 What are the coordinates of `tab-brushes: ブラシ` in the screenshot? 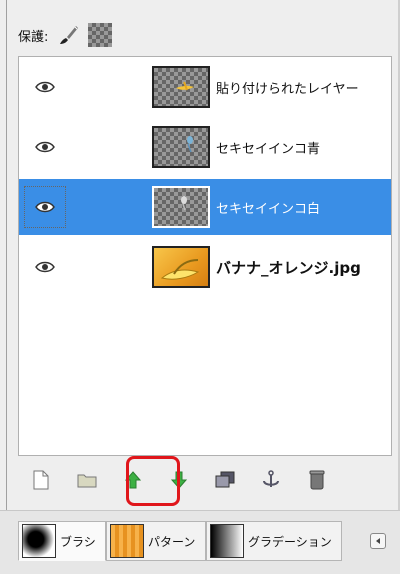 It's located at (62, 541).